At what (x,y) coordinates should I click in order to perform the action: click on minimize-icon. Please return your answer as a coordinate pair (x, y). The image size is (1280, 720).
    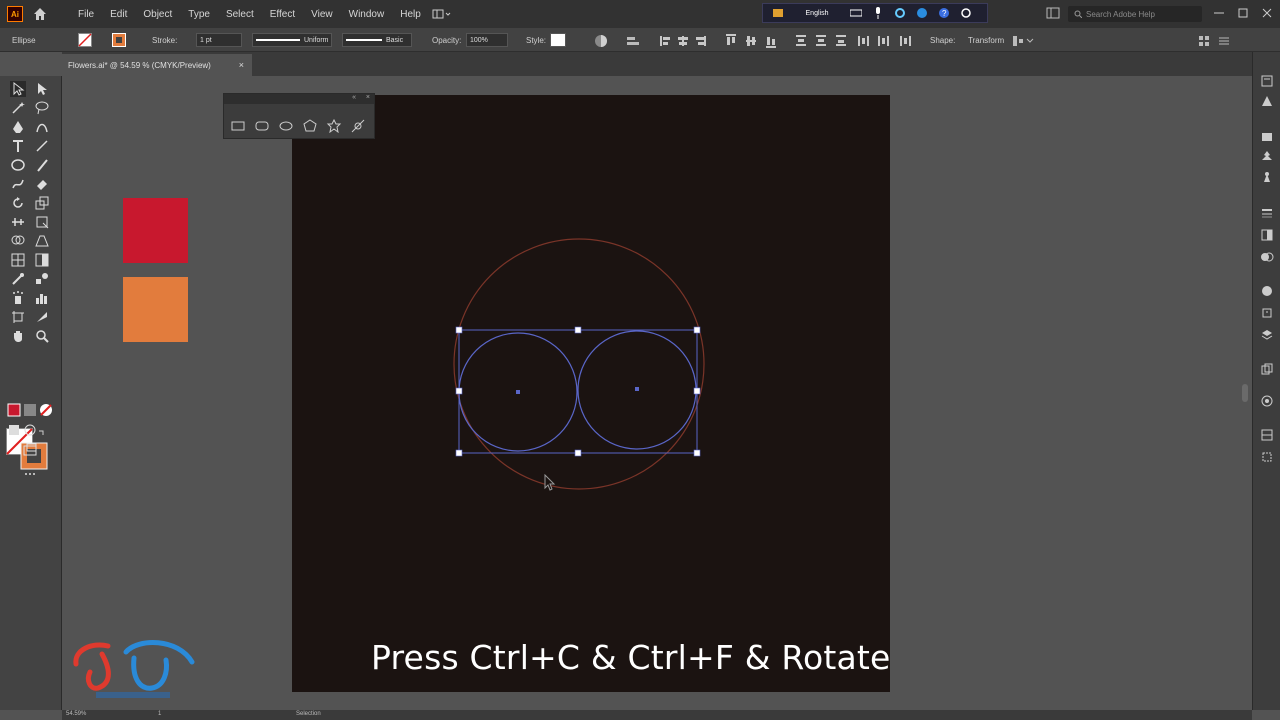
    Looking at the image, I should click on (1219, 13).